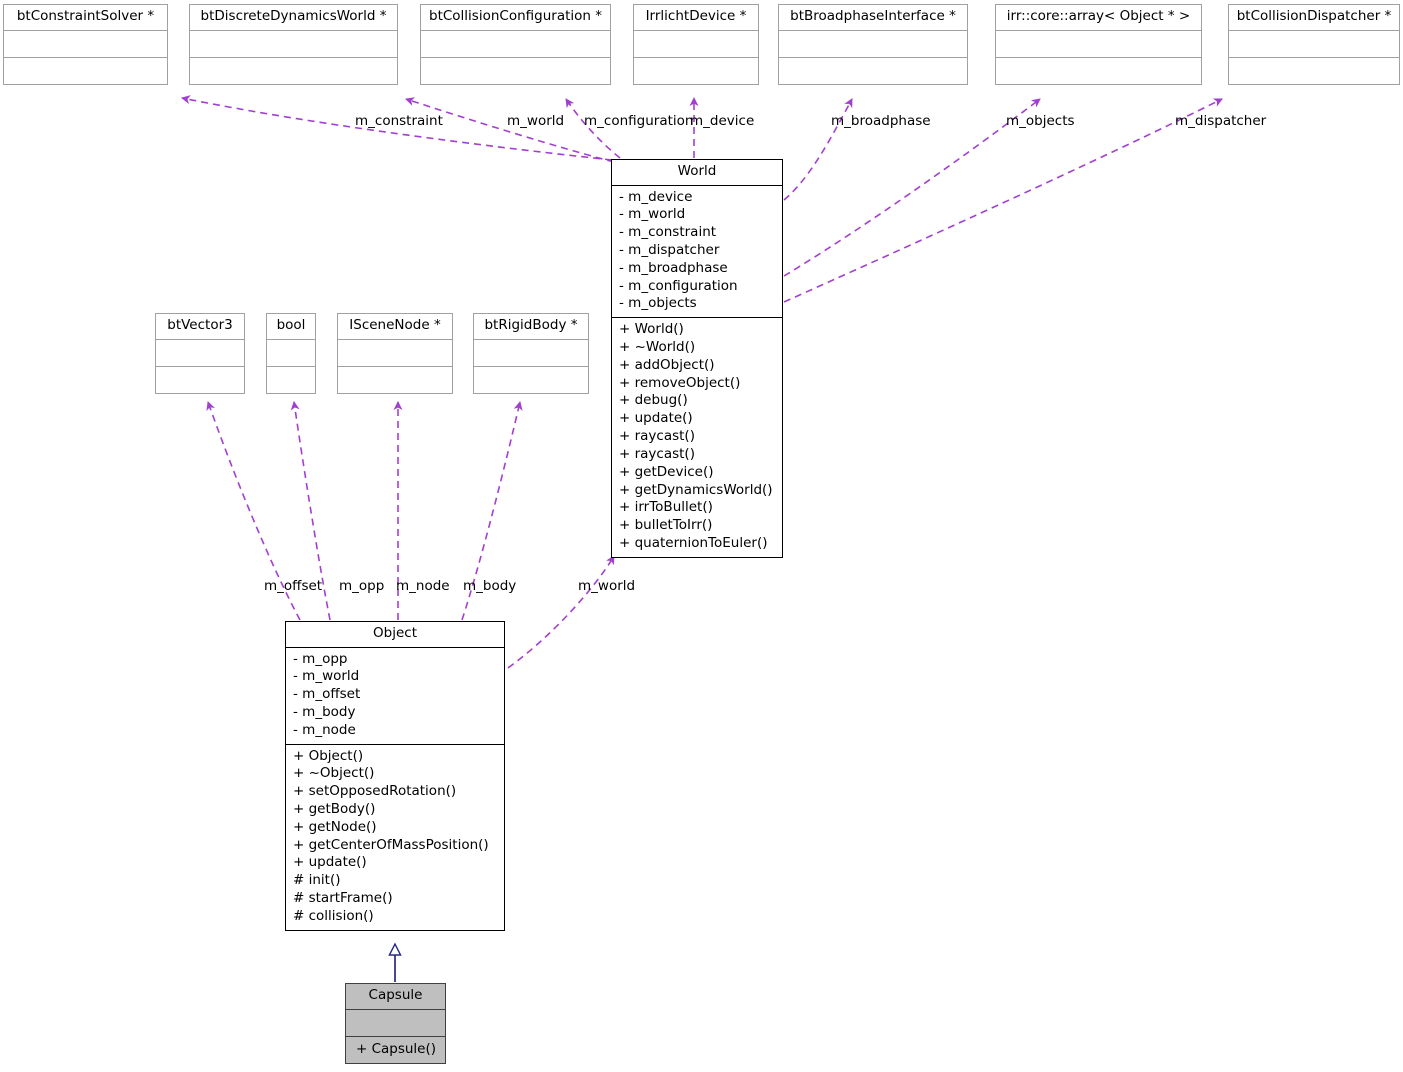 This screenshot has height=1072, width=1403. I want to click on class-box-btdiscretedynamicsworld: btDiscreteDynamicsWorld *, so click(293, 44).